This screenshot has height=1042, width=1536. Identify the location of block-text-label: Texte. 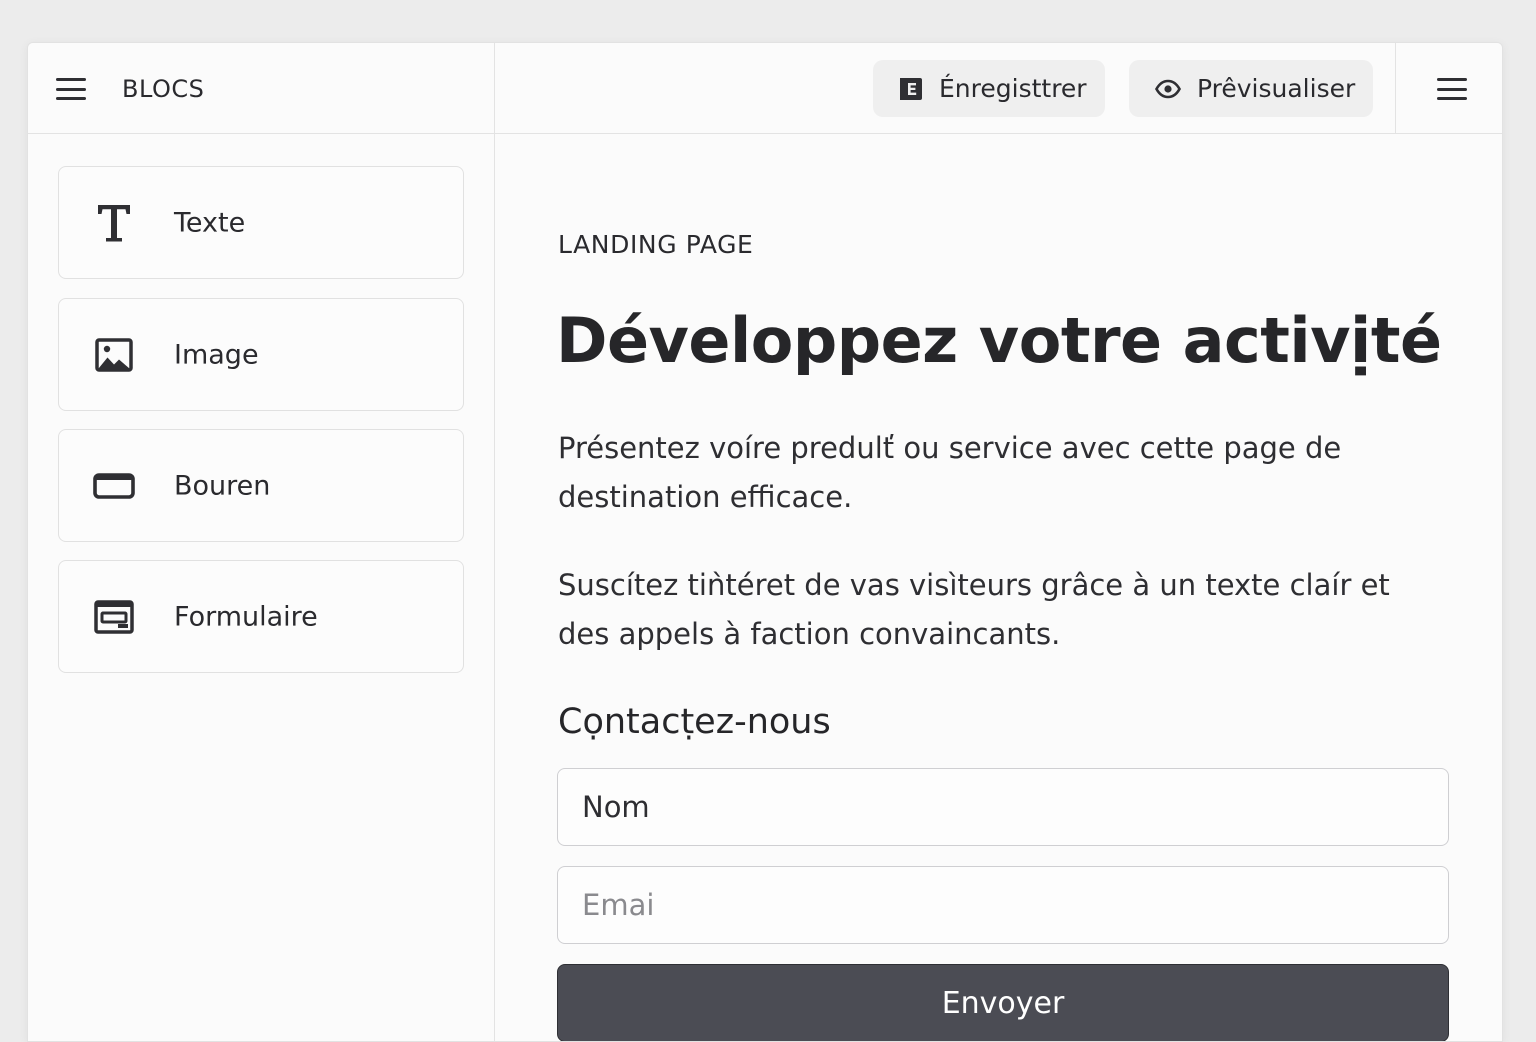
(210, 222).